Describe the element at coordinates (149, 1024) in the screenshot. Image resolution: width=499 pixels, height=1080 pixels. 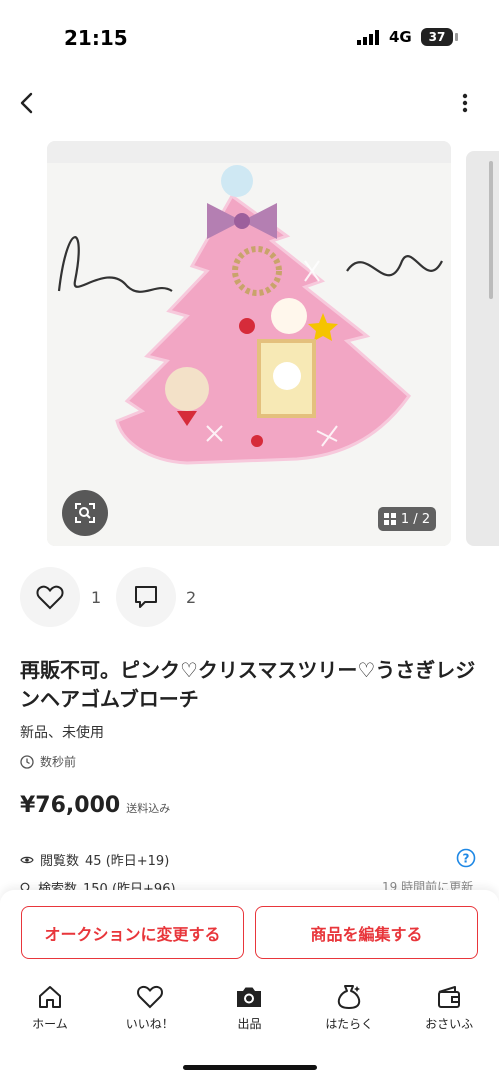
I see `tab-likes-label: いいね！` at that location.